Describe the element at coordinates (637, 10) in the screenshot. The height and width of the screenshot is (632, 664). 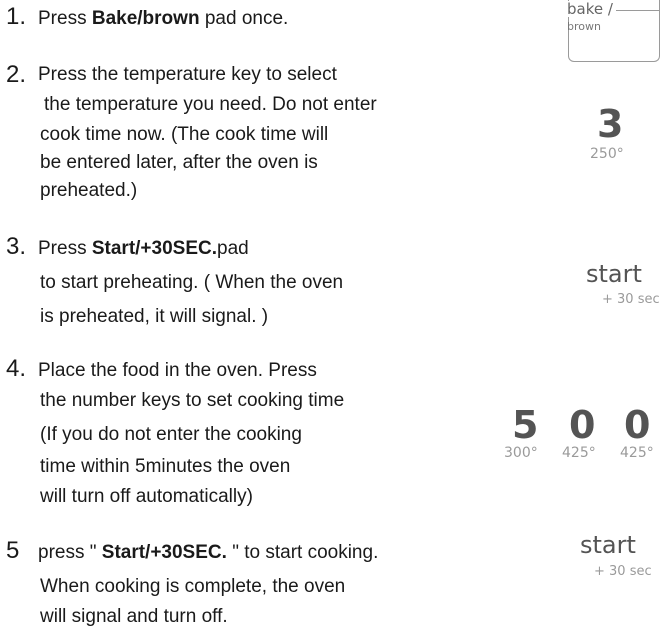
I see `bake-brown-pad-edge` at that location.